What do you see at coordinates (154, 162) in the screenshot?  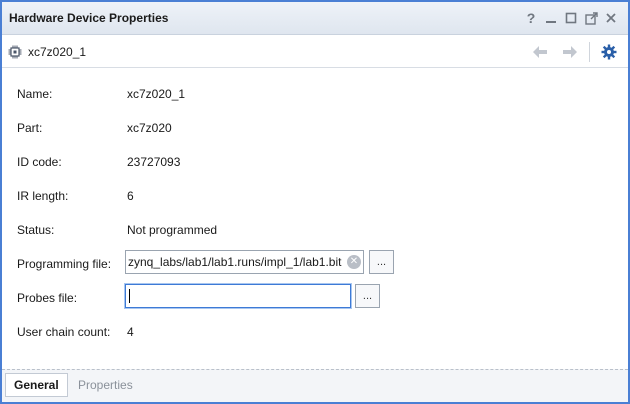 I see `id-code-value: 23727093` at bounding box center [154, 162].